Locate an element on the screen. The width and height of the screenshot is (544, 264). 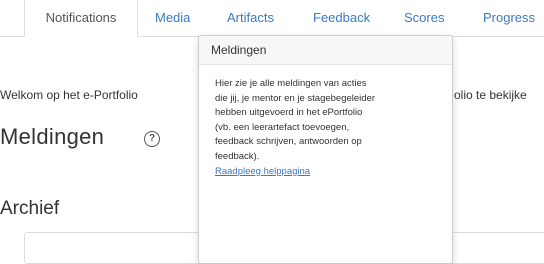
popover-line: hebben uitgevoerd in het ePortfolio is located at coordinates (289, 113).